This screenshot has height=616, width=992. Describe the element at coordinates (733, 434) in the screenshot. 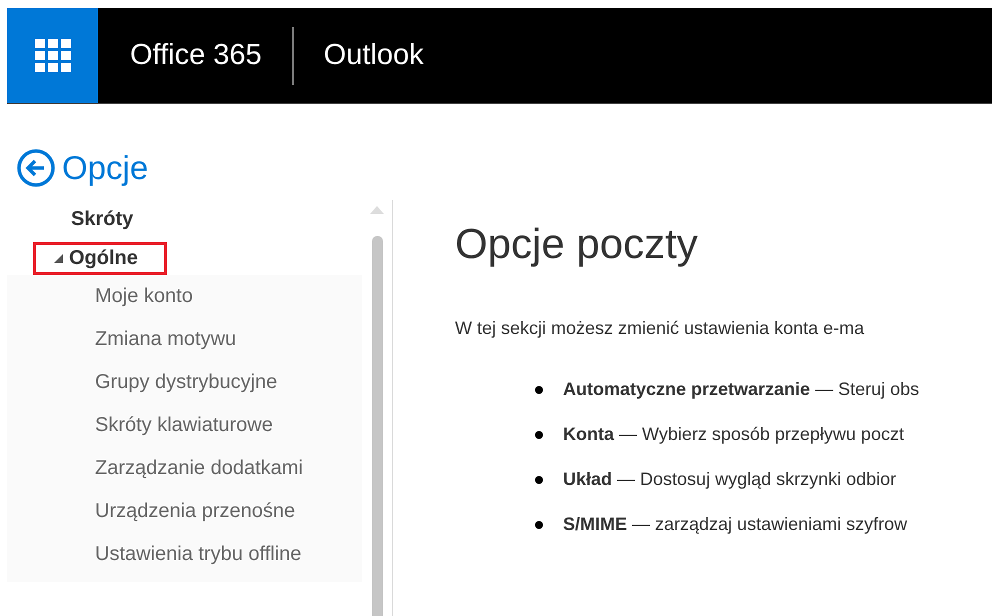

I see `bullet-text: Konta — Wybierz sposób przepływu poczt` at that location.